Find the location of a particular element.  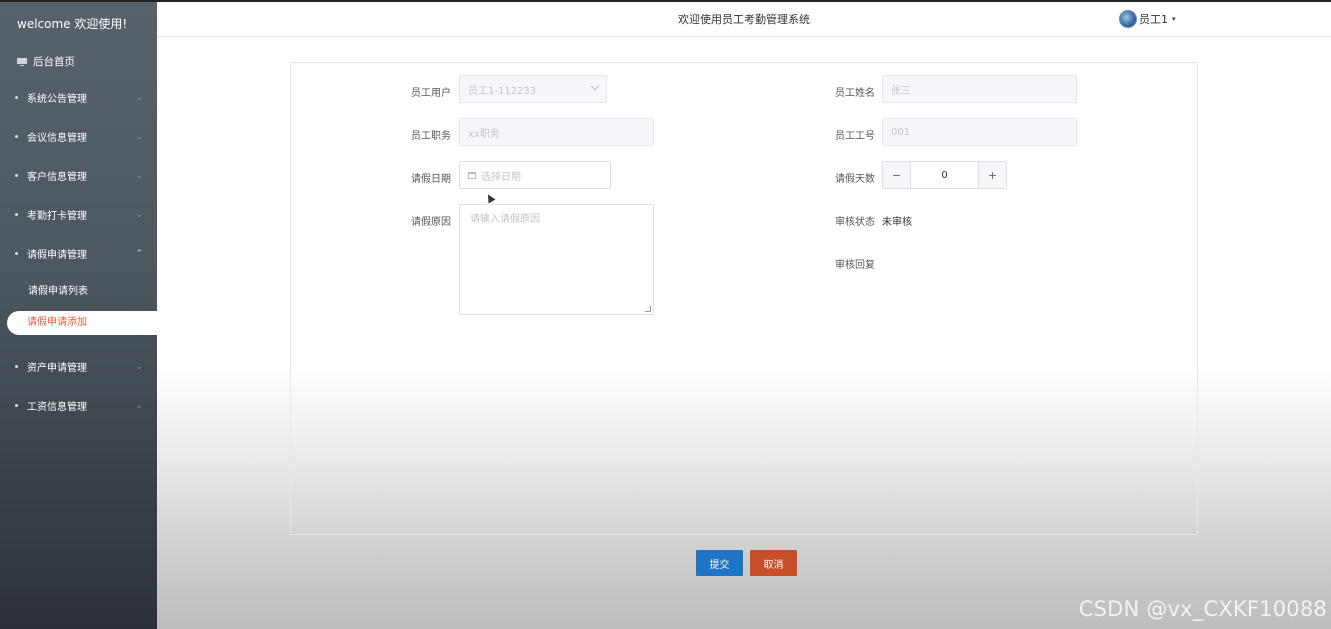

employee-position-field: xx职务 is located at coordinates (556, 132).